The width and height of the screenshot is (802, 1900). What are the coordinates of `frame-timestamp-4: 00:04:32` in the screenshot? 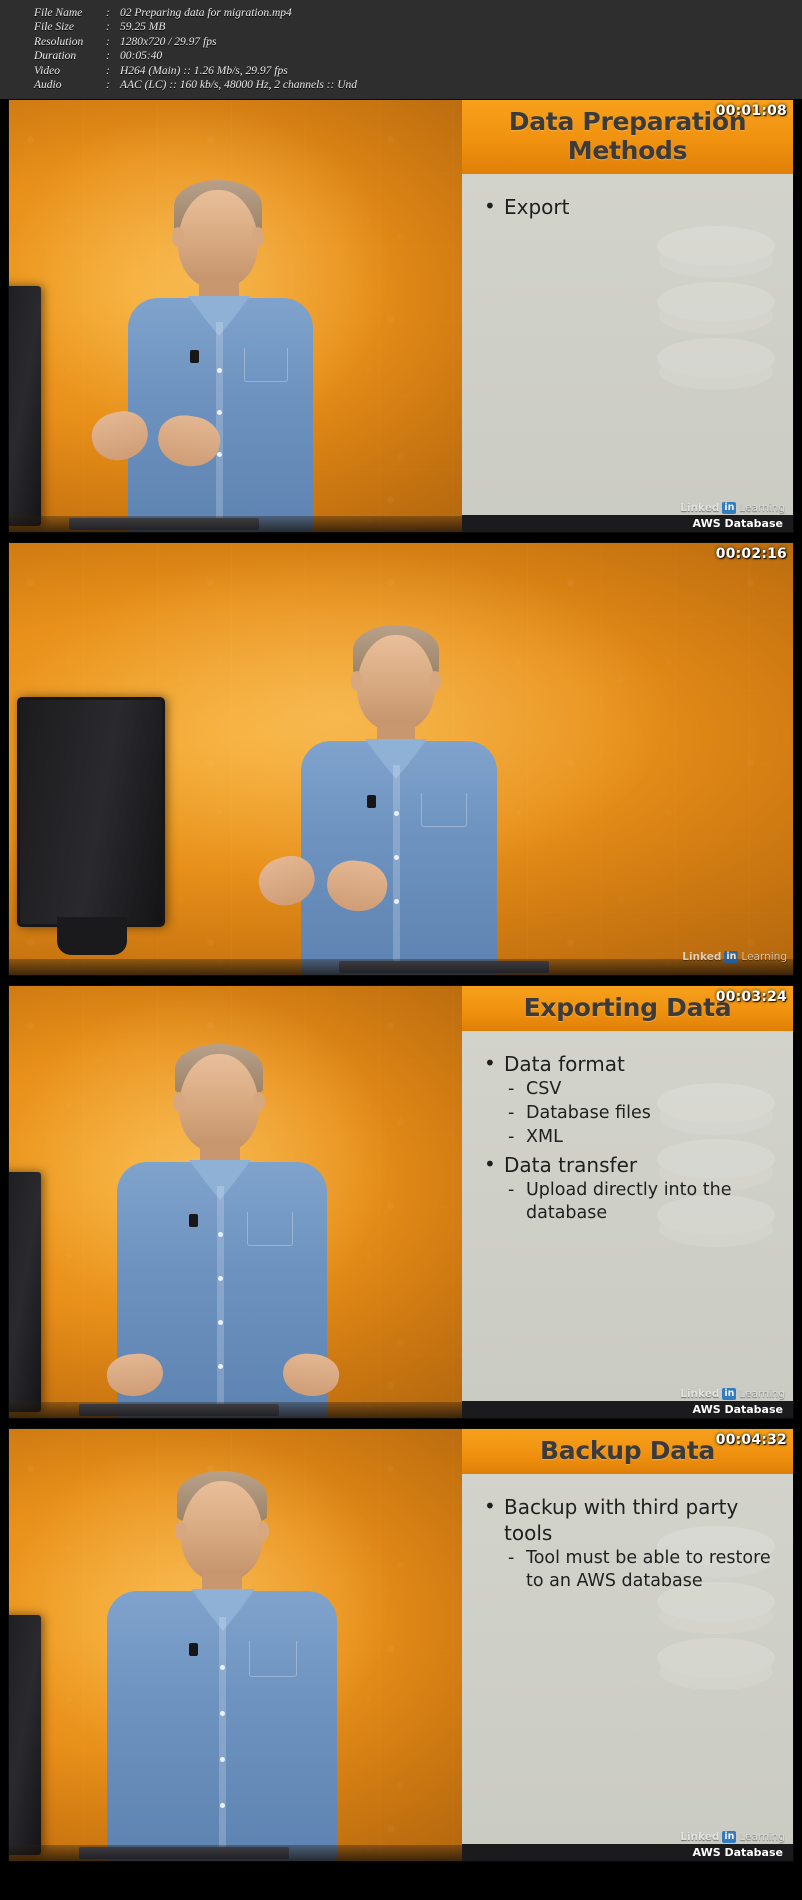 It's located at (751, 1440).